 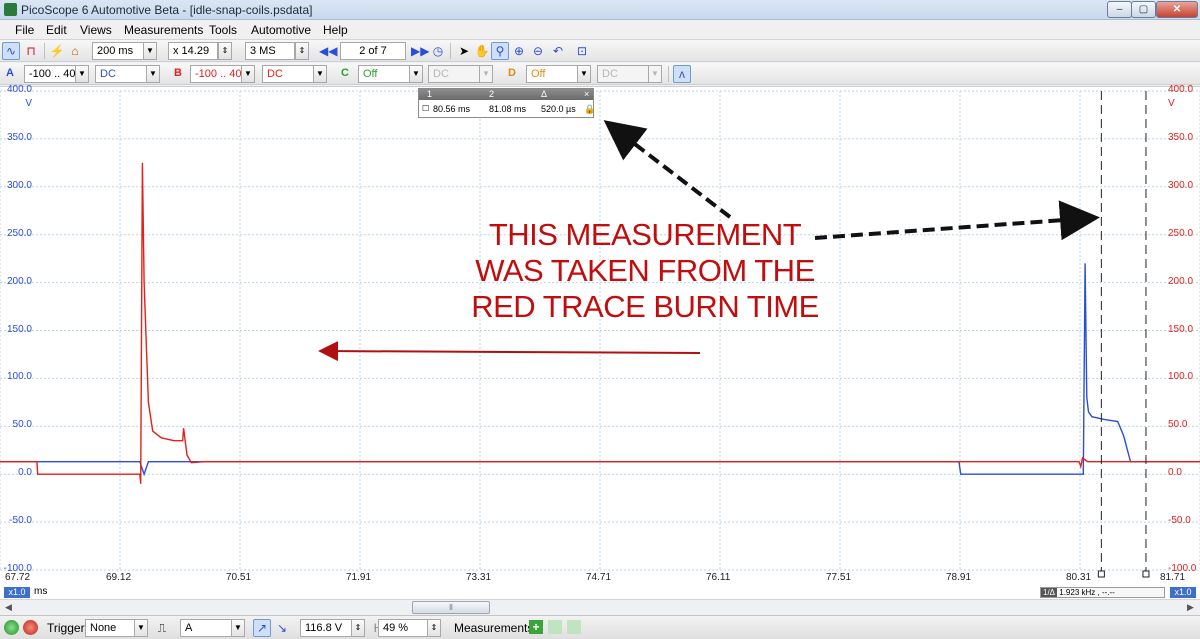 What do you see at coordinates (519, 51) in the screenshot?
I see `zoom-in-icon: ⊕` at bounding box center [519, 51].